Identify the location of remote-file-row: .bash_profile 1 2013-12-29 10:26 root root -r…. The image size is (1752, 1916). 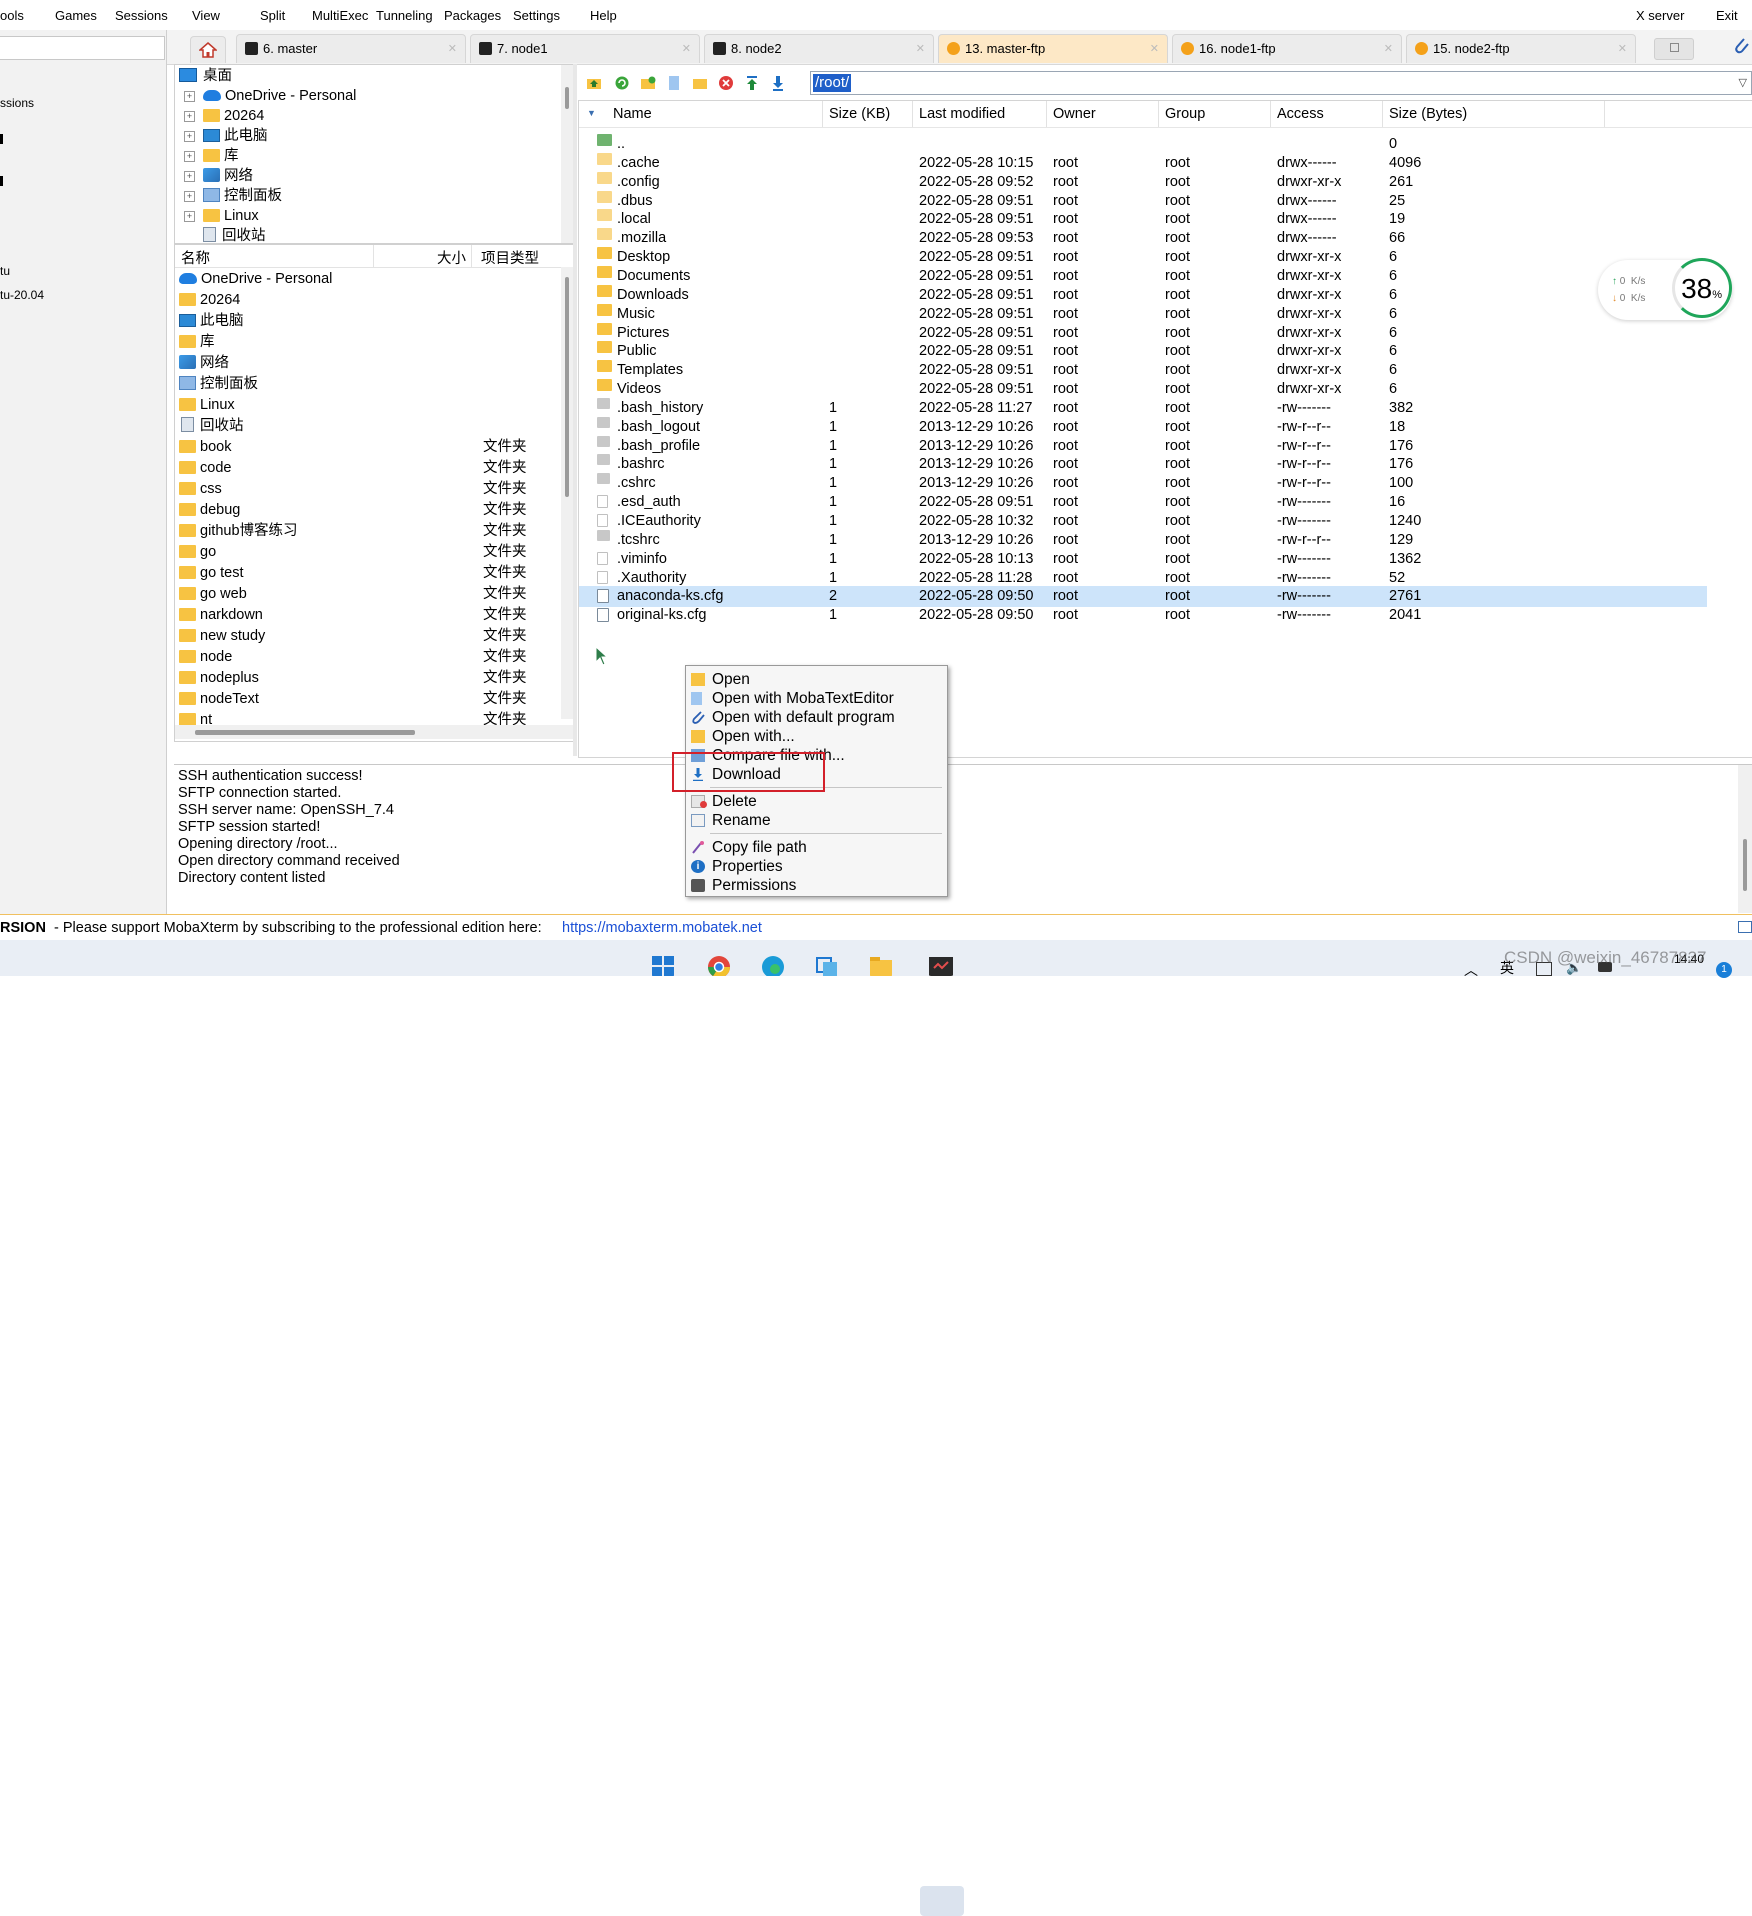
(1143, 446).